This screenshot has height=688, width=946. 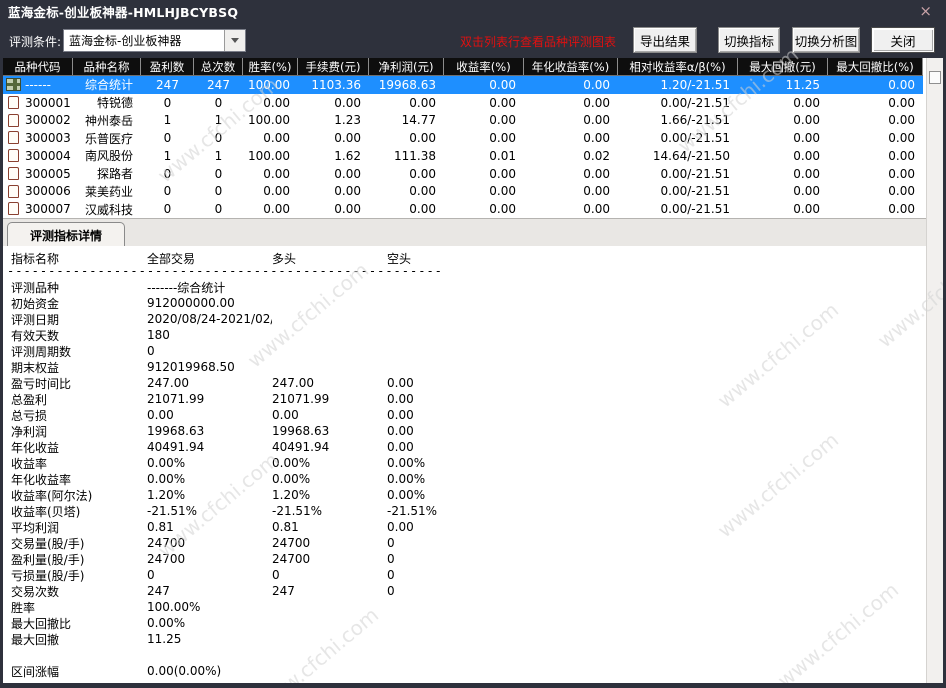 I want to click on condition-select: 蓝海金标-创业板神器, so click(x=154, y=40).